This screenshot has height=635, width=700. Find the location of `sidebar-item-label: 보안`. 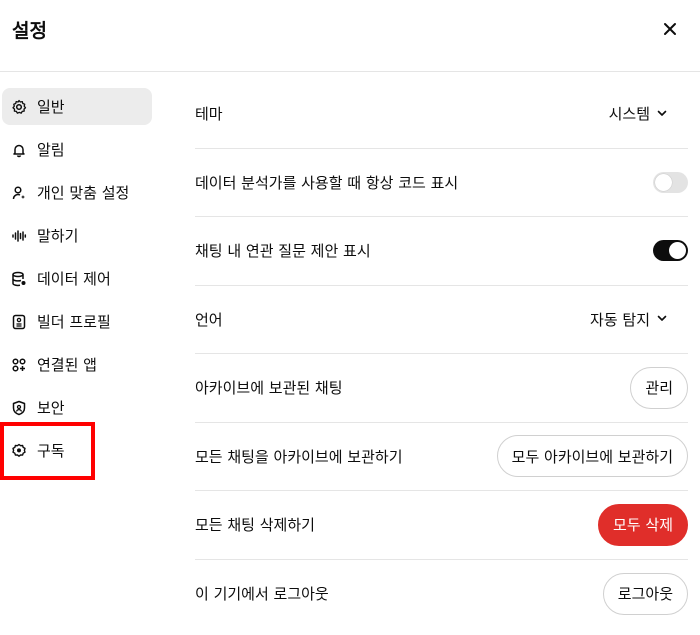

sidebar-item-label: 보안 is located at coordinates (51, 408).